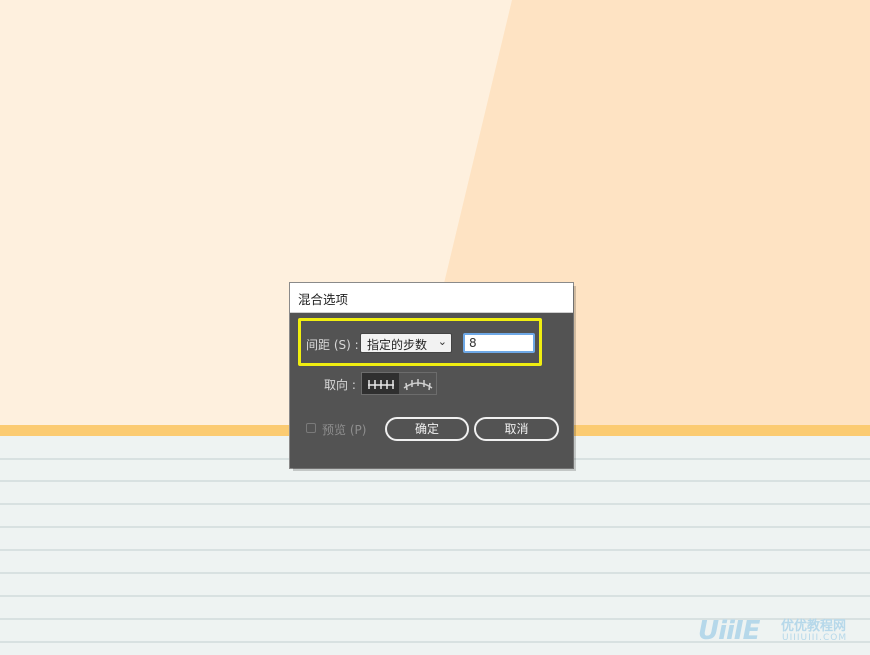 The width and height of the screenshot is (870, 655). I want to click on watermark-logo: UiiIE, so click(729, 631).